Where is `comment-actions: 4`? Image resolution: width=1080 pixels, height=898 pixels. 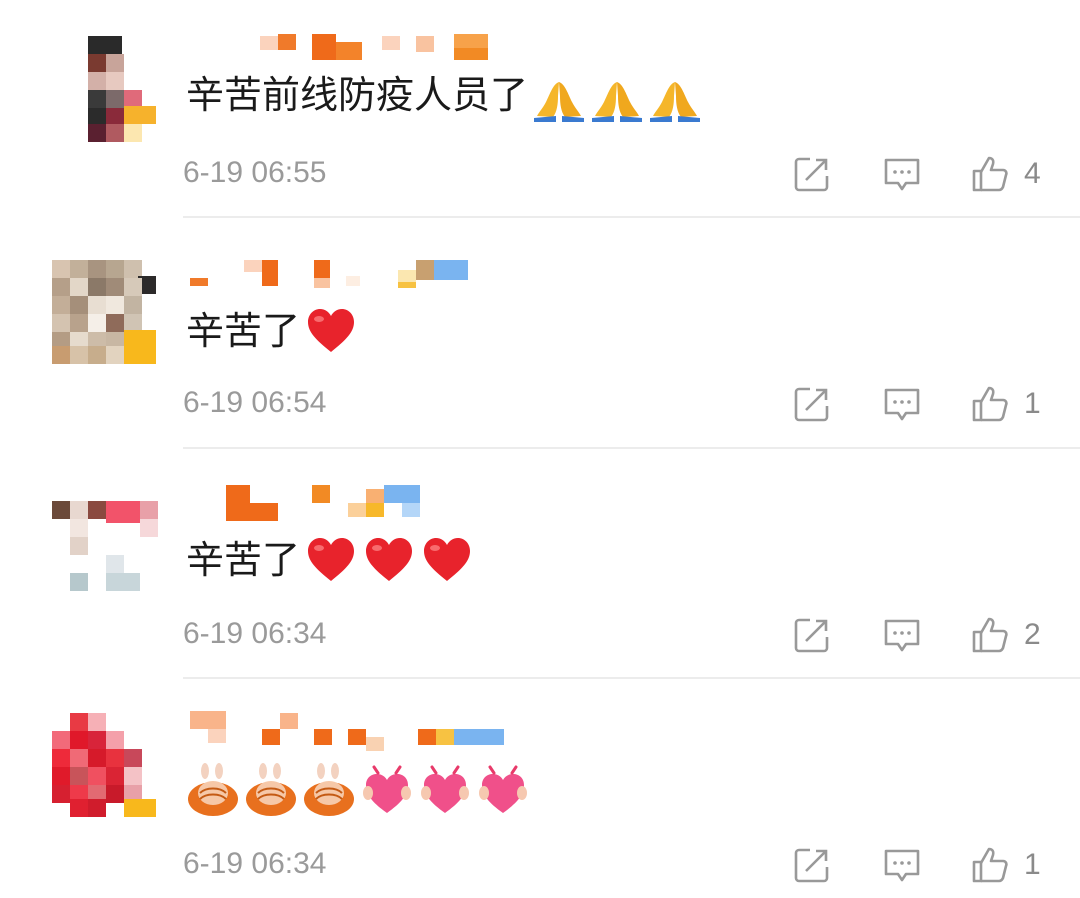 comment-actions: 4 is located at coordinates (917, 174).